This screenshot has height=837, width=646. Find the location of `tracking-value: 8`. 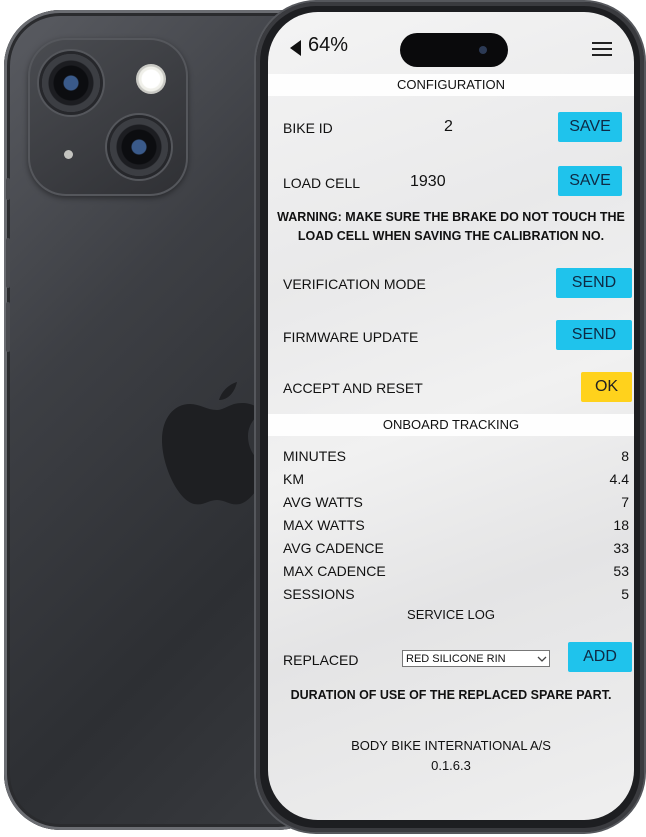

tracking-value: 8 is located at coordinates (625, 456).